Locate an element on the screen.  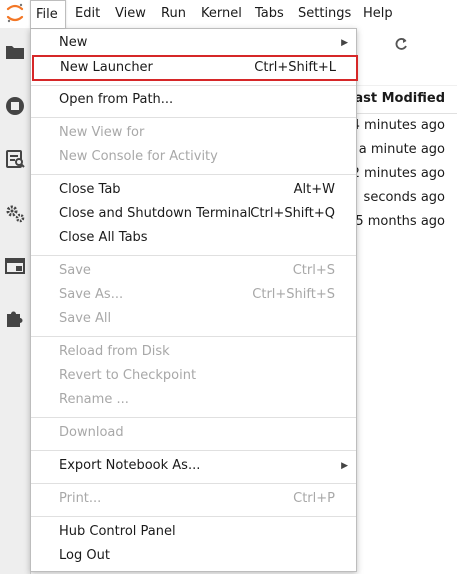
file-row-modified: 2 minutes ago is located at coordinates (398, 173).